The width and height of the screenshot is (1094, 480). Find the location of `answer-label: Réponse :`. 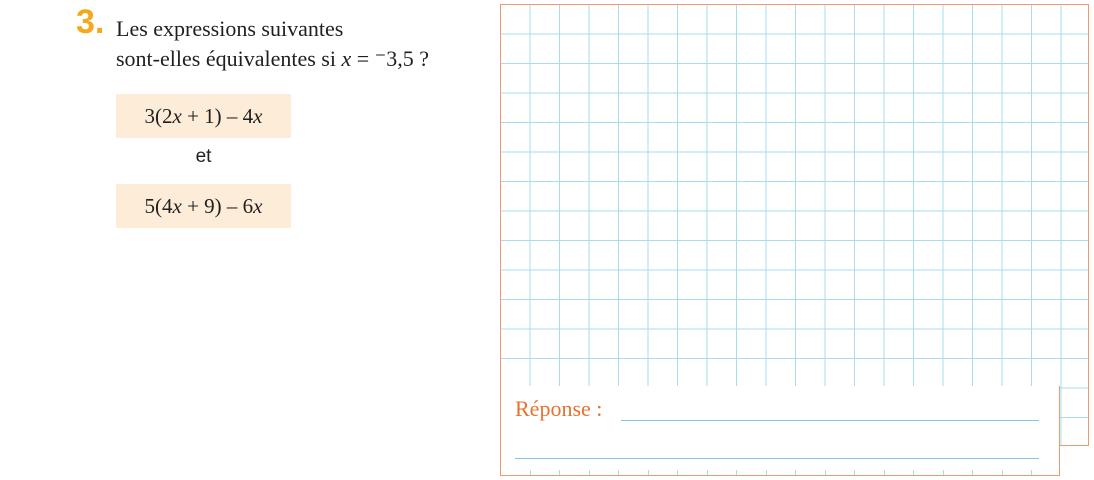

answer-label: Réponse : is located at coordinates (559, 408).